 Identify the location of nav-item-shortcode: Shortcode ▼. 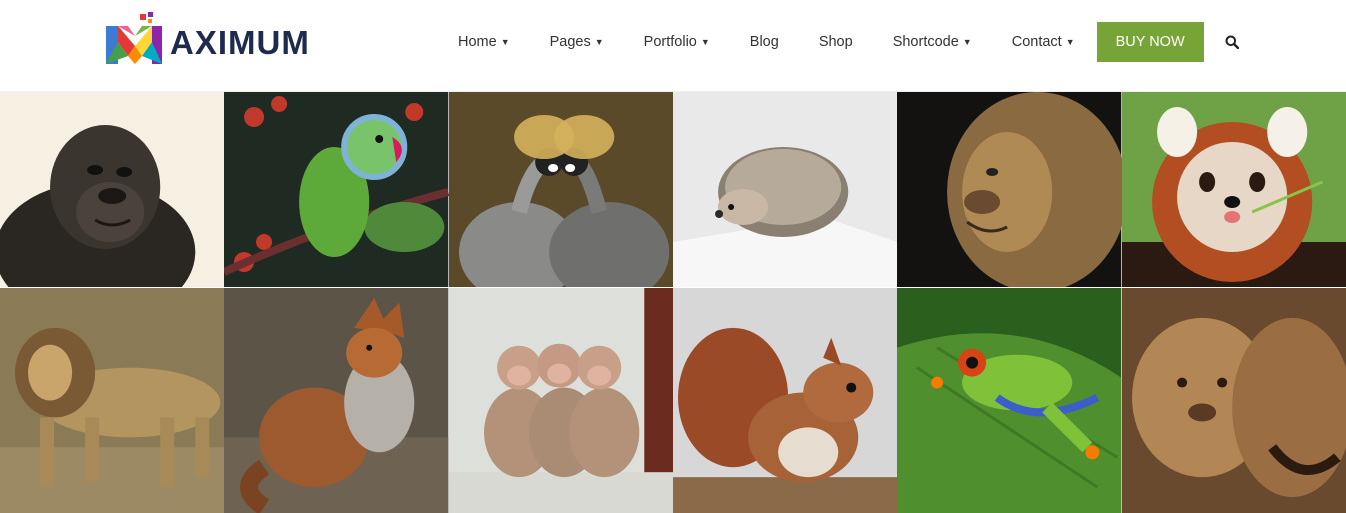
(932, 42).